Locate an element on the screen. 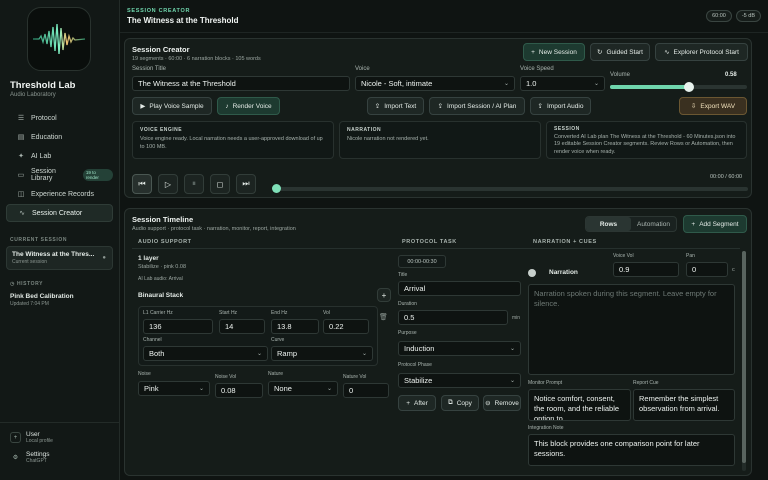 The image size is (768, 480). purpose-select: Induction ⌄ is located at coordinates (459, 348).